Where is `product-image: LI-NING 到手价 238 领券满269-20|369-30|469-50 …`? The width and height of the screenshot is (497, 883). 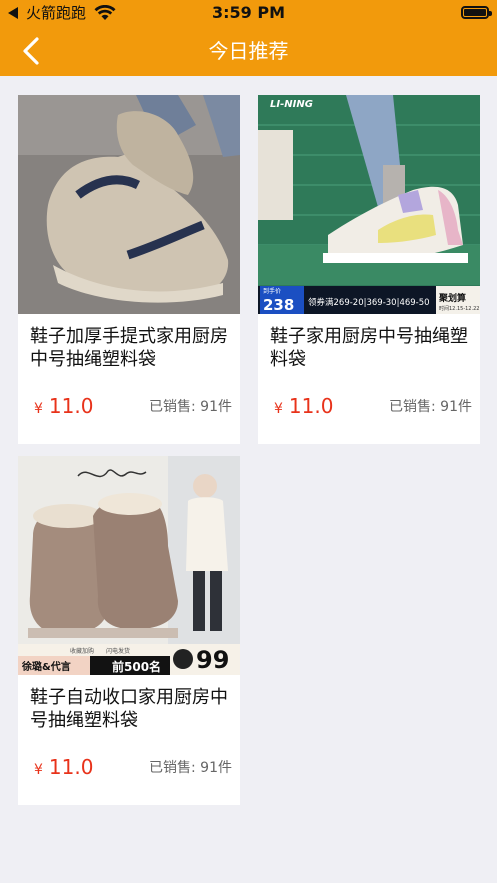 product-image: LI-NING 到手价 238 领券满269-20|369-30|469-50 … is located at coordinates (369, 204).